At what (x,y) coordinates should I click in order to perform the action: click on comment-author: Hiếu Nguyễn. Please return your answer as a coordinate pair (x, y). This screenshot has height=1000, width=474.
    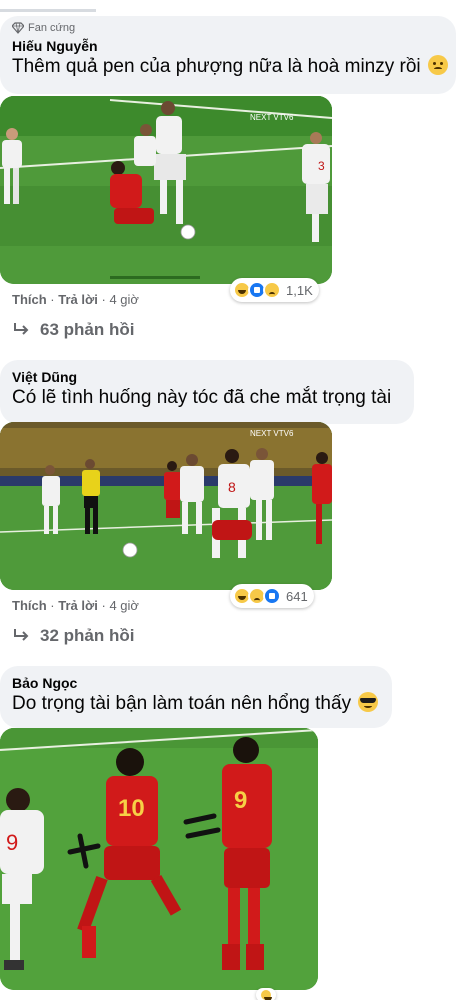
    Looking at the image, I should click on (227, 46).